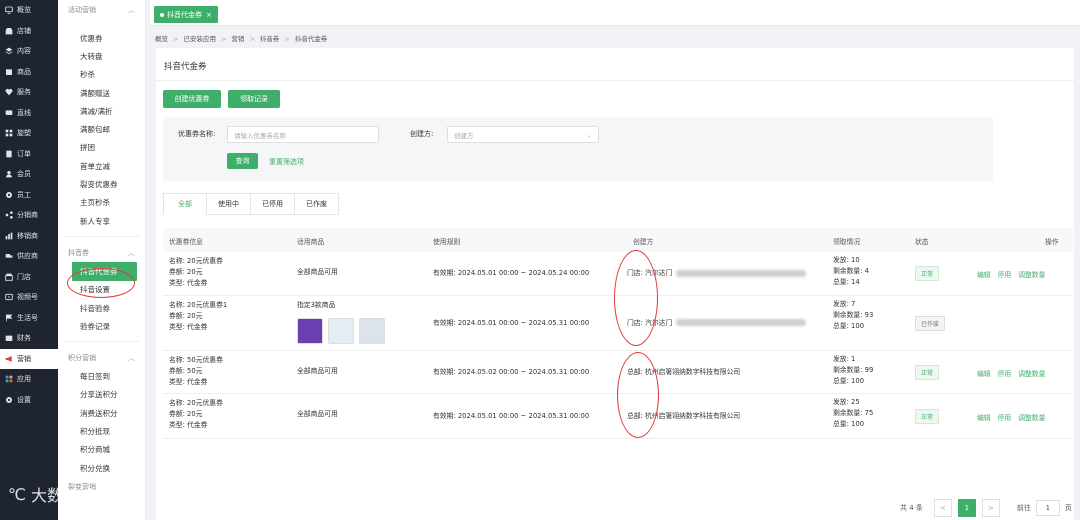 The image size is (1080, 520). Describe the element at coordinates (198, 316) in the screenshot. I see `coupon-info: 名称: 20元优惠券1 券额: 20元 类型: 代金券` at that location.